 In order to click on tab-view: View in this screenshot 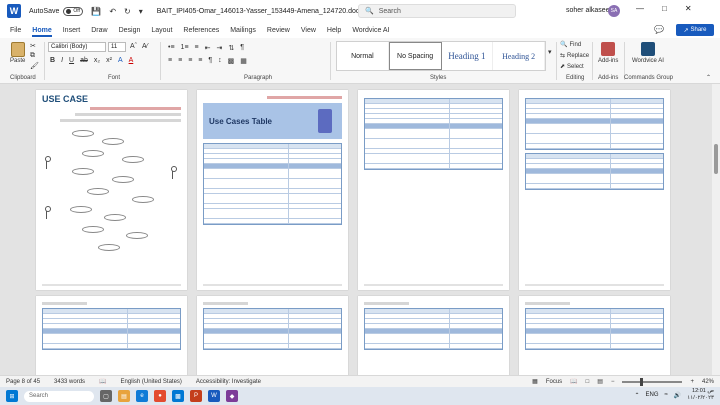, I will do `click(308, 30)`.